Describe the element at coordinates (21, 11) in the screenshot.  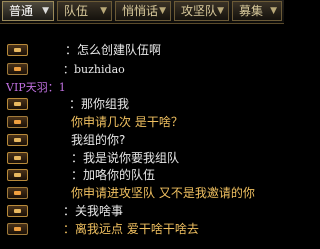
I see `tab-label: 普通` at that location.